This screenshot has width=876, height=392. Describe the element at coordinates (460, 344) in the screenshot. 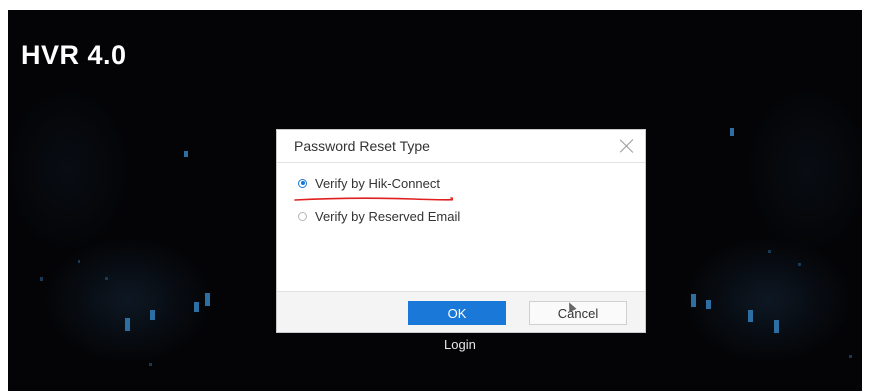

I see `login-label: Login` at that location.